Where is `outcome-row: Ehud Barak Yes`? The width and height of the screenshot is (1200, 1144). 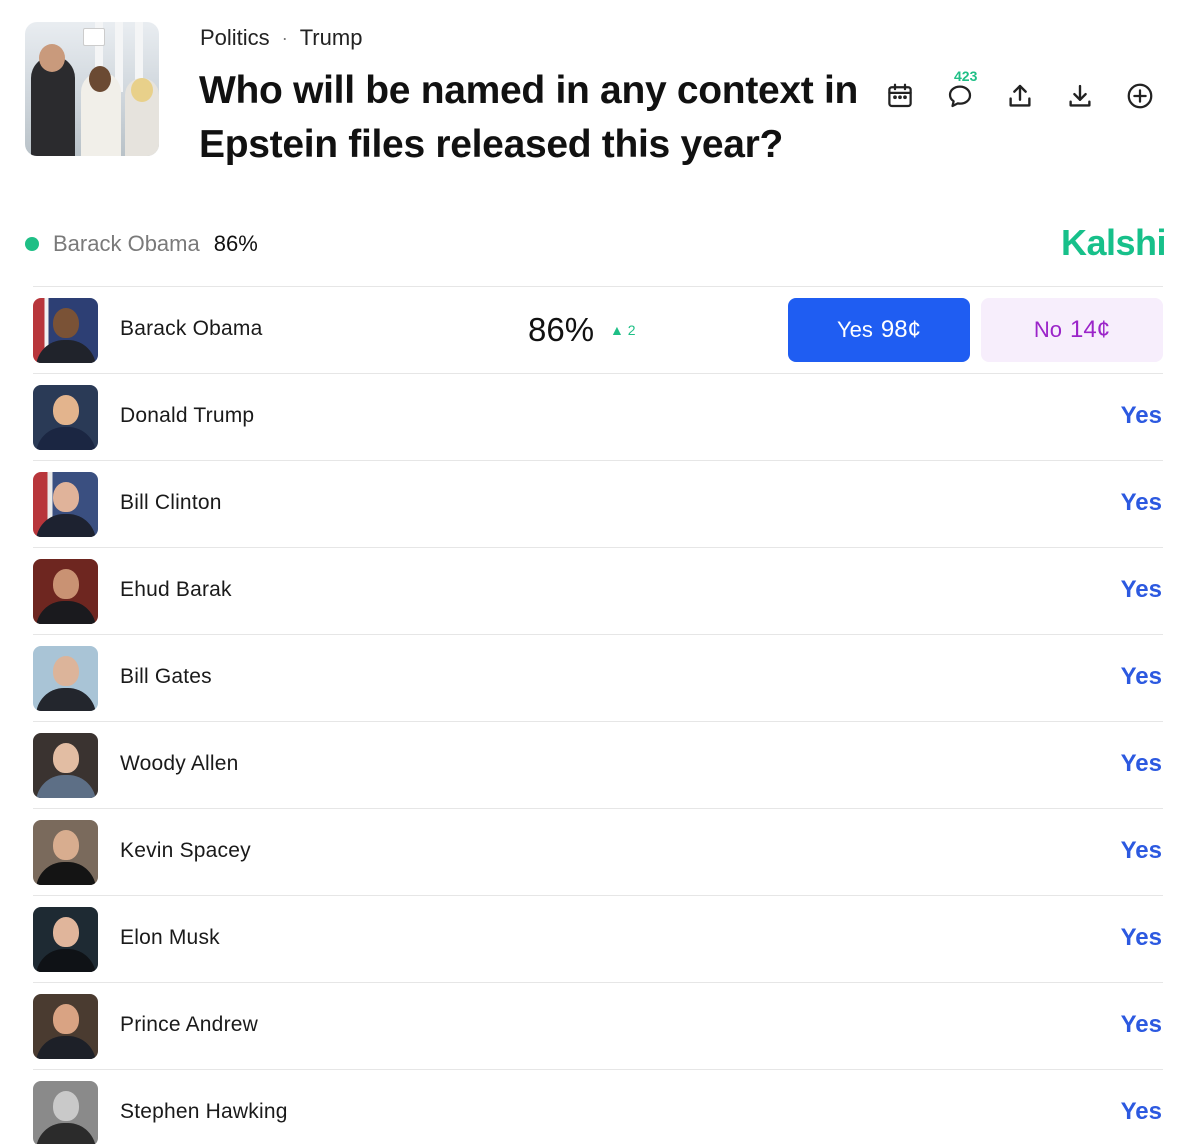
outcome-row: Ehud Barak Yes is located at coordinates (598, 590).